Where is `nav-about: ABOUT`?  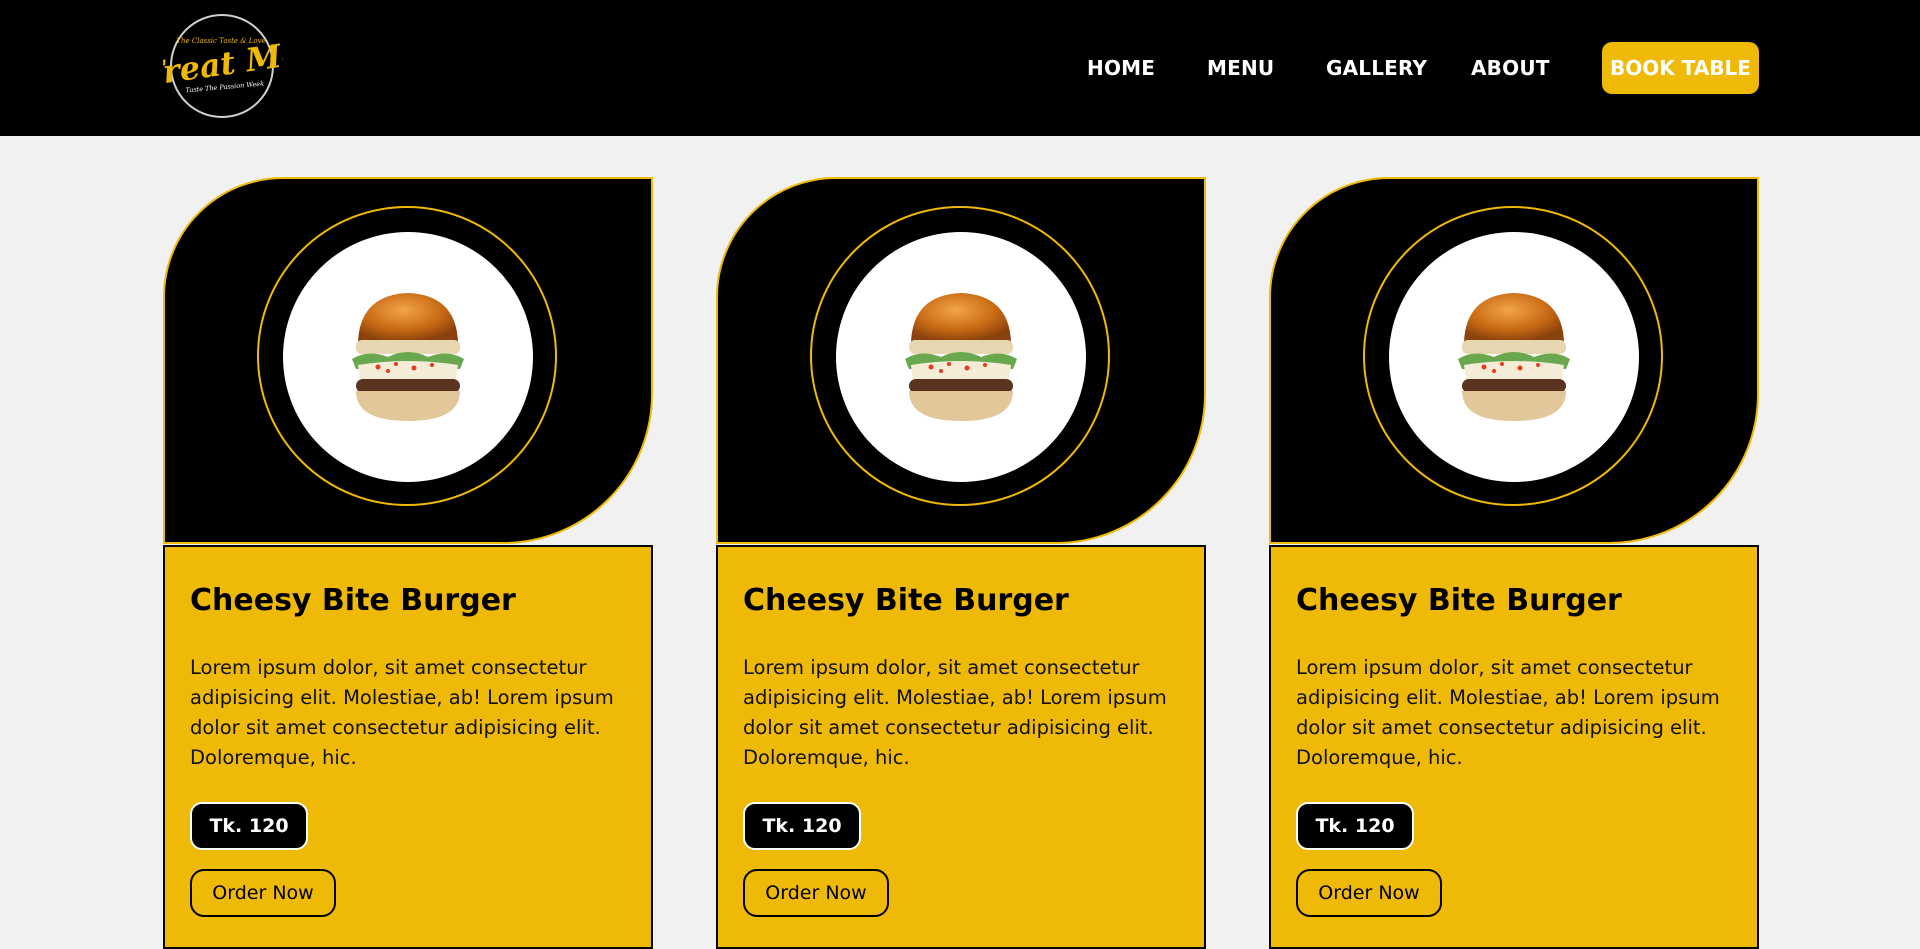 nav-about: ABOUT is located at coordinates (1510, 68).